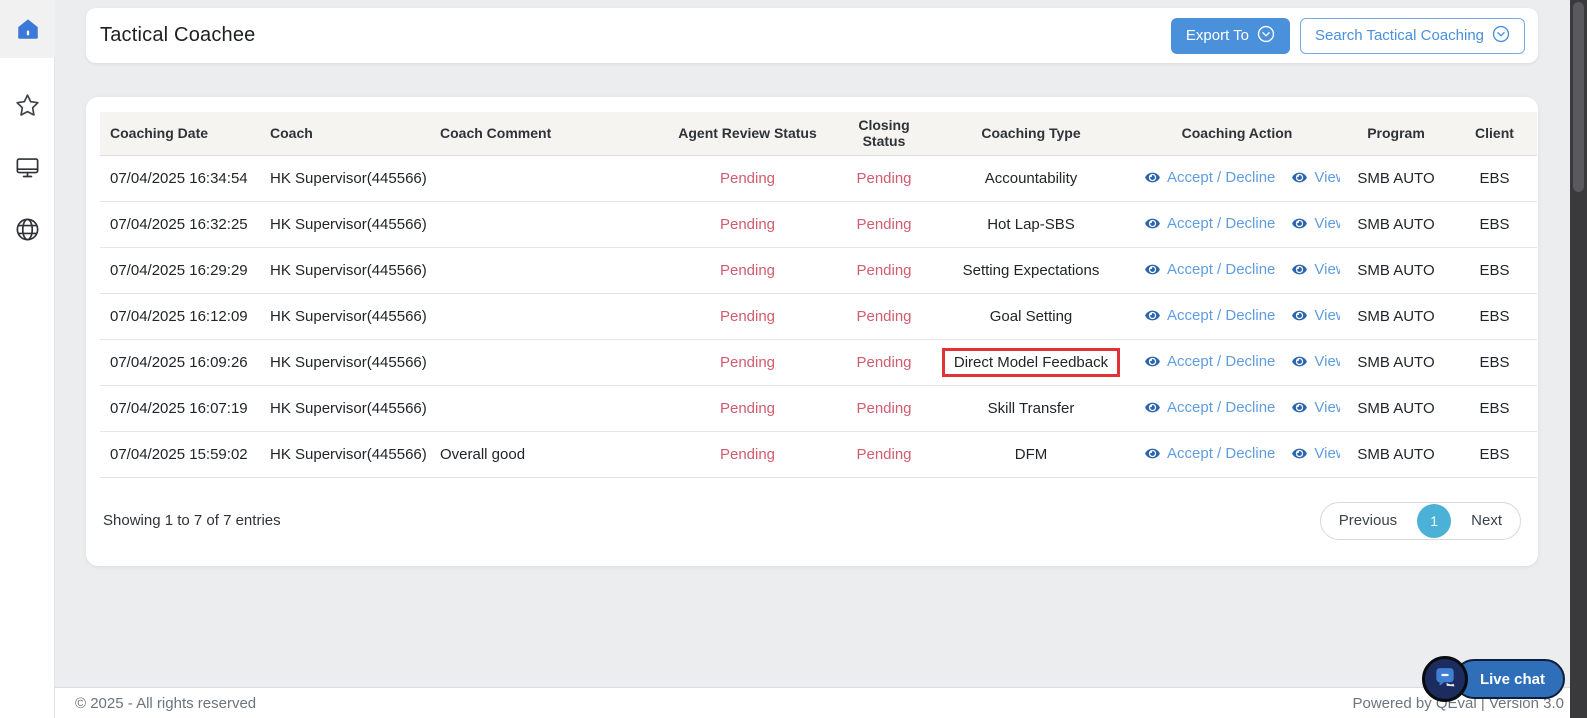  What do you see at coordinates (884, 134) in the screenshot?
I see `col-closing-status: Closing Status` at bounding box center [884, 134].